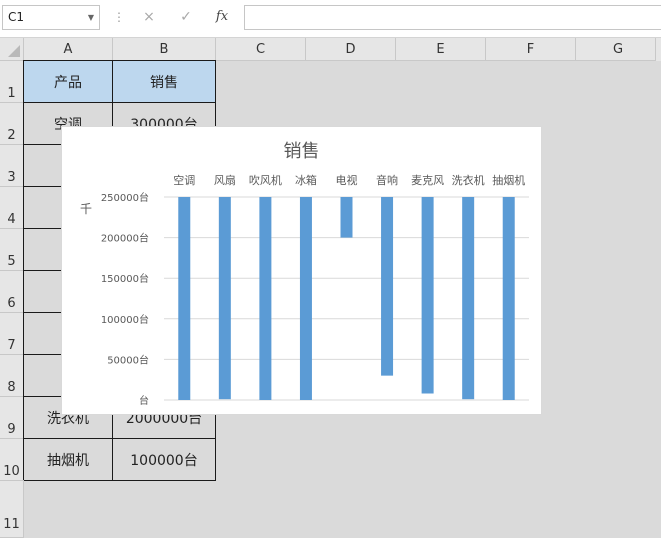 The width and height of the screenshot is (661, 538). Describe the element at coordinates (12, 509) in the screenshot. I see `row-header-11: 11` at that location.